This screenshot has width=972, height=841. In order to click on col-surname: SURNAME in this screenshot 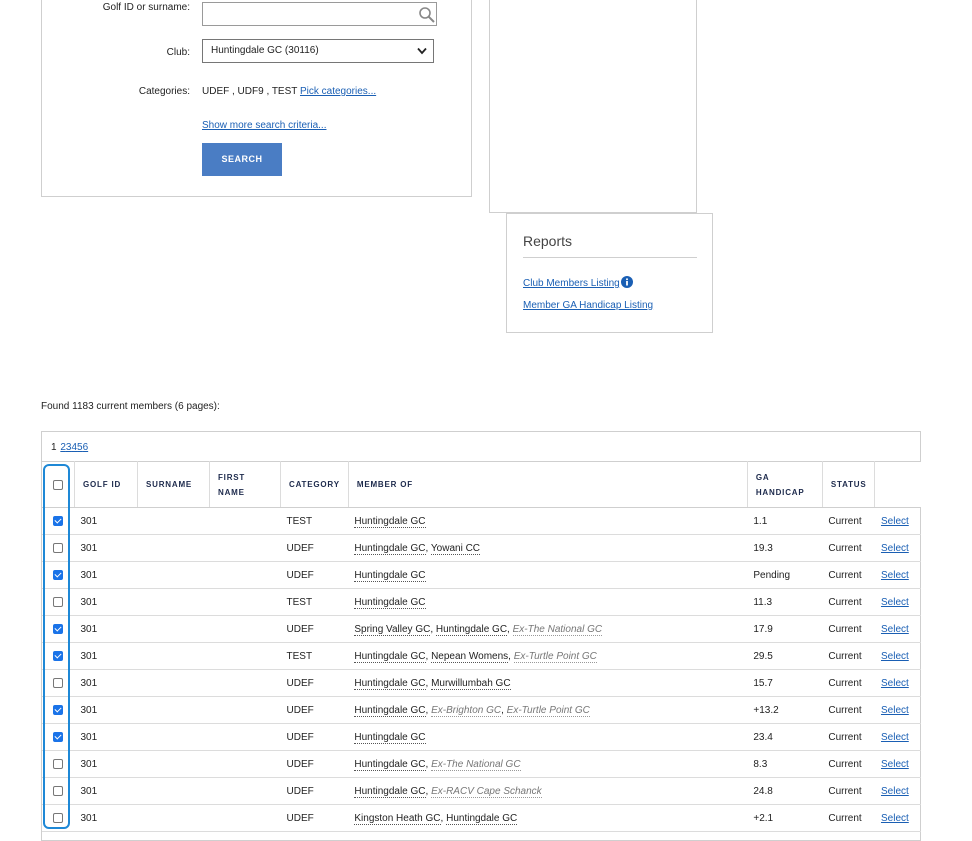, I will do `click(173, 484)`.